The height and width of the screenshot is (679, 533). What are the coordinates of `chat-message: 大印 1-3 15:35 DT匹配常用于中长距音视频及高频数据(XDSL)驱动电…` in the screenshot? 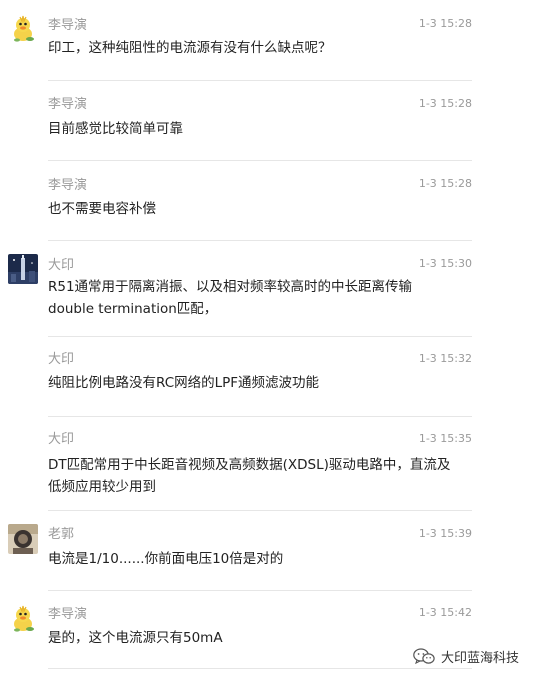 It's located at (266, 463).